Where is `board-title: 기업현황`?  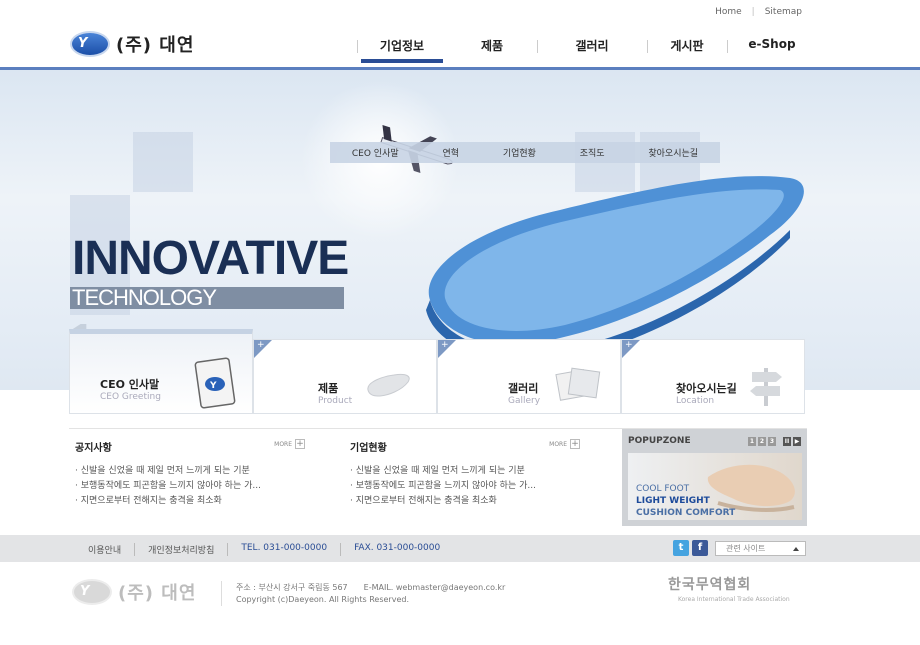
board-title: 기업현황 is located at coordinates (368, 448).